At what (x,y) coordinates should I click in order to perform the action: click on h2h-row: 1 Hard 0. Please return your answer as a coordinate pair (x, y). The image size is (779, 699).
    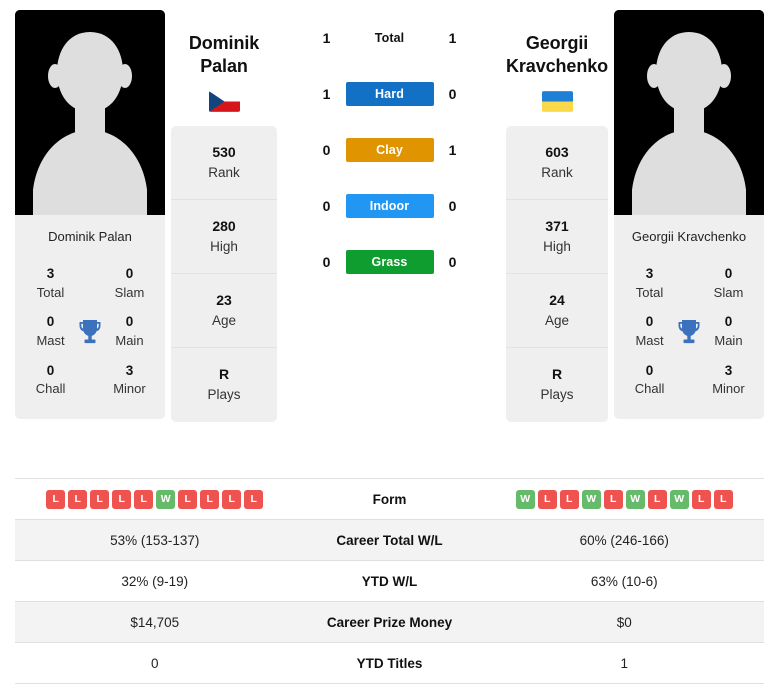
    Looking at the image, I should click on (389, 94).